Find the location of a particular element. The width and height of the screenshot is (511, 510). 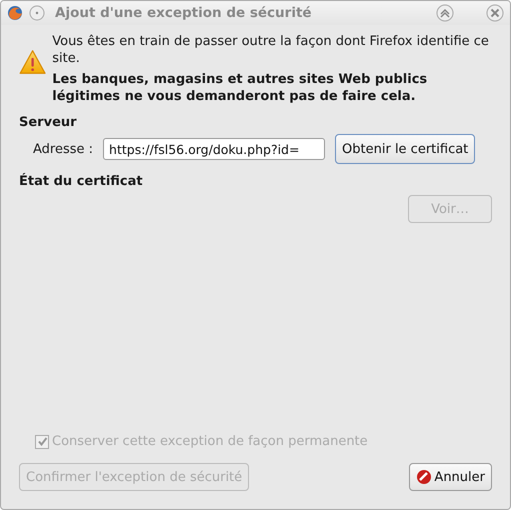

address-field: https://fsl56.org/doku.php?id= is located at coordinates (214, 149).